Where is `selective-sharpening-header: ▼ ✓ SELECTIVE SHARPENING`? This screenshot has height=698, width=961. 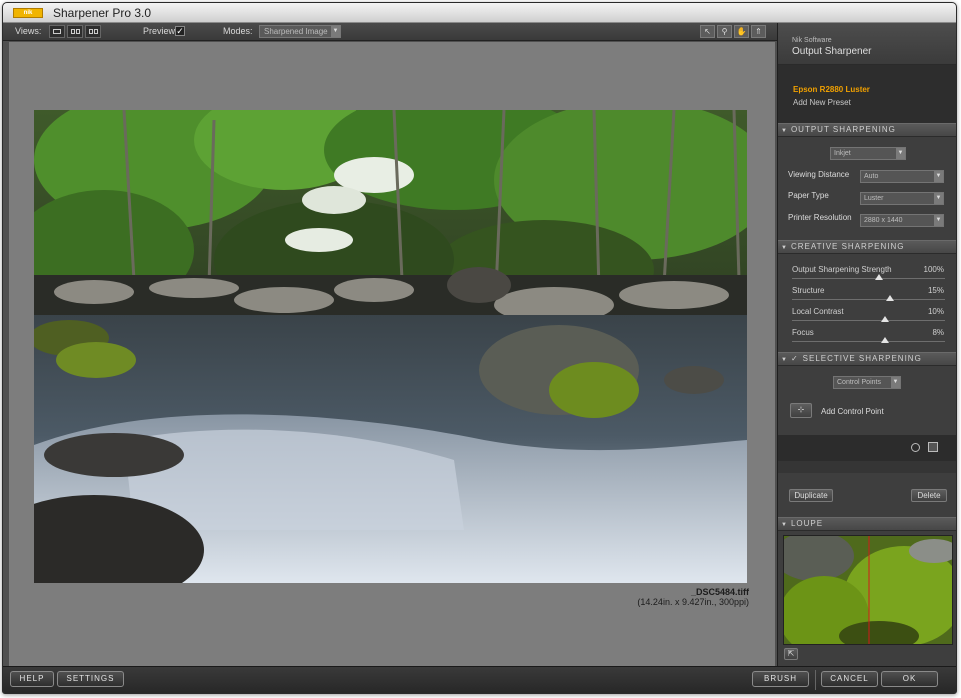 selective-sharpening-header: ▼ ✓ SELECTIVE SHARPENING is located at coordinates (867, 359).